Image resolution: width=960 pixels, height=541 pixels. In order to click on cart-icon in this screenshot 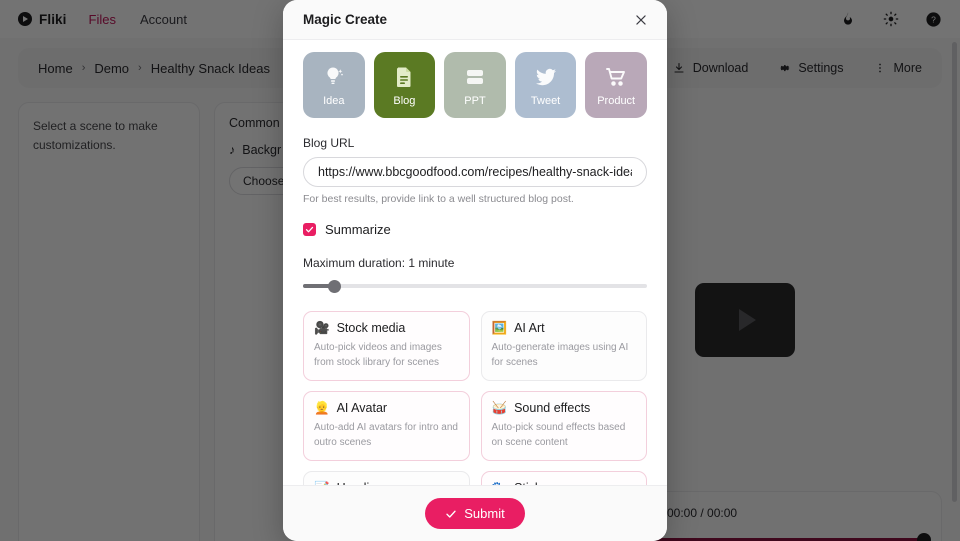, I will do `click(616, 77)`.